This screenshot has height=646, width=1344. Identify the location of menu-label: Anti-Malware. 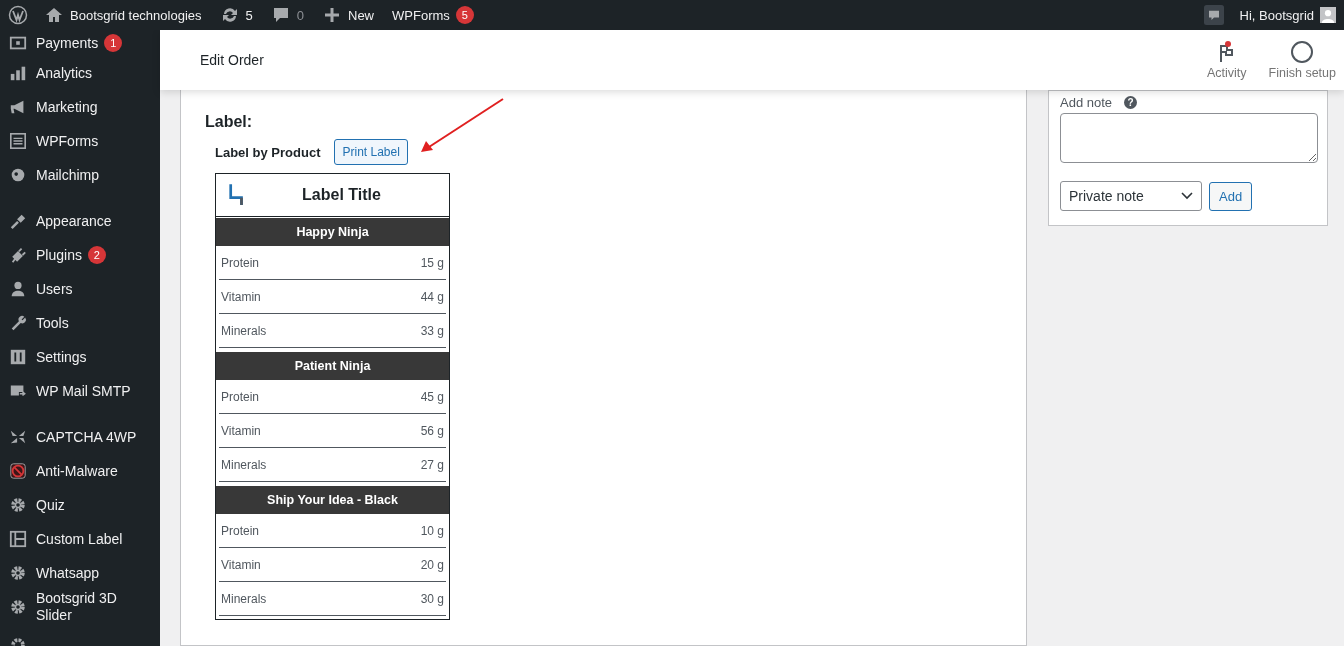
(77, 471).